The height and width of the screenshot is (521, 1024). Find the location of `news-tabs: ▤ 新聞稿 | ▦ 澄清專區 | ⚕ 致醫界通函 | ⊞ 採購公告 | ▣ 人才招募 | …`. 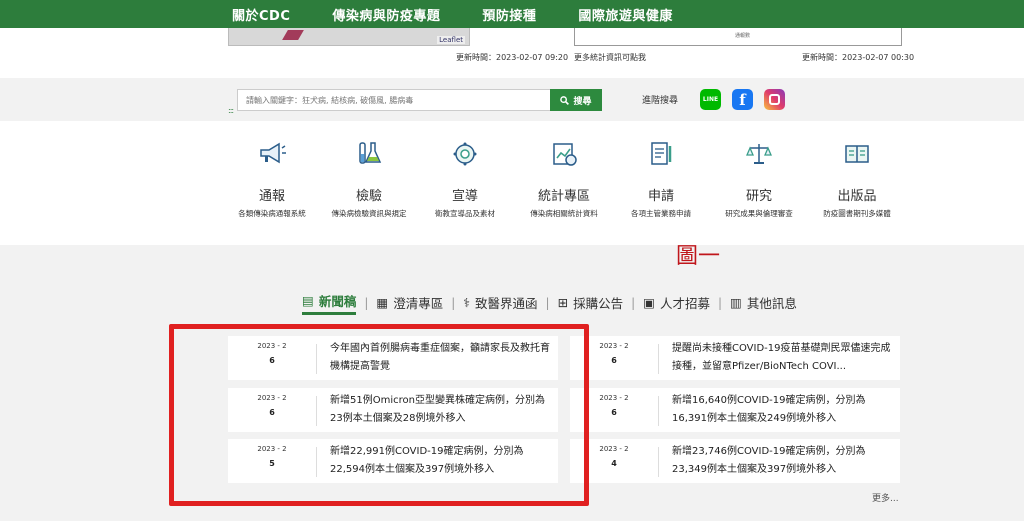

news-tabs: ▤ 新聞稿 | ▦ 澄清專區 | ⚕ 致醫界通函 | ⊞ 採購公告 | ▣ 人才招募 | … is located at coordinates (549, 303).